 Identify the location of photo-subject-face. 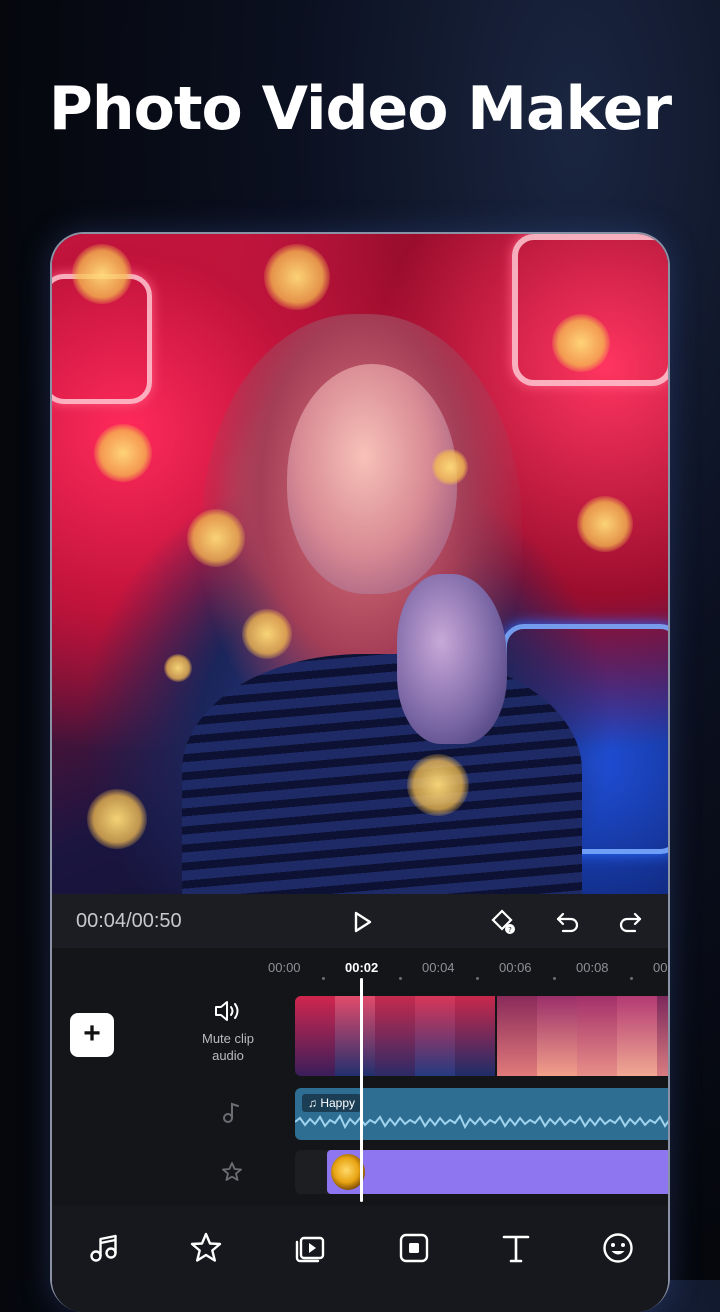
(372, 479).